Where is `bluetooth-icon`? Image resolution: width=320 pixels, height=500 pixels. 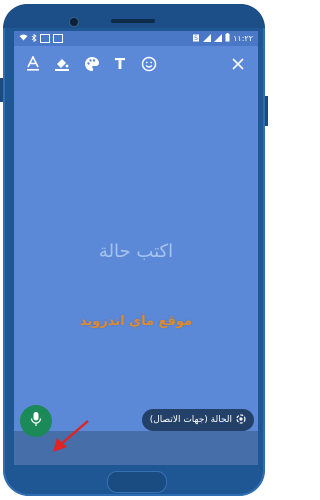 bluetooth-icon is located at coordinates (34, 38).